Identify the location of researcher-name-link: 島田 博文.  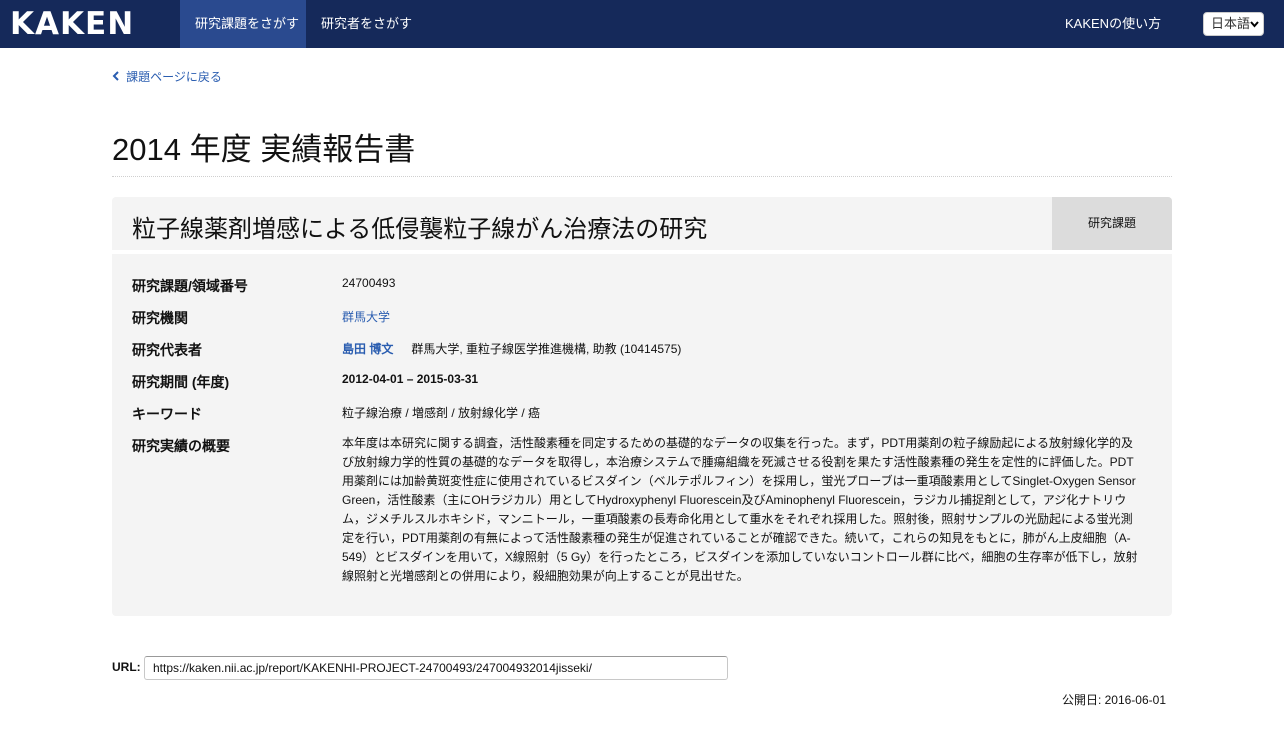
(367, 349).